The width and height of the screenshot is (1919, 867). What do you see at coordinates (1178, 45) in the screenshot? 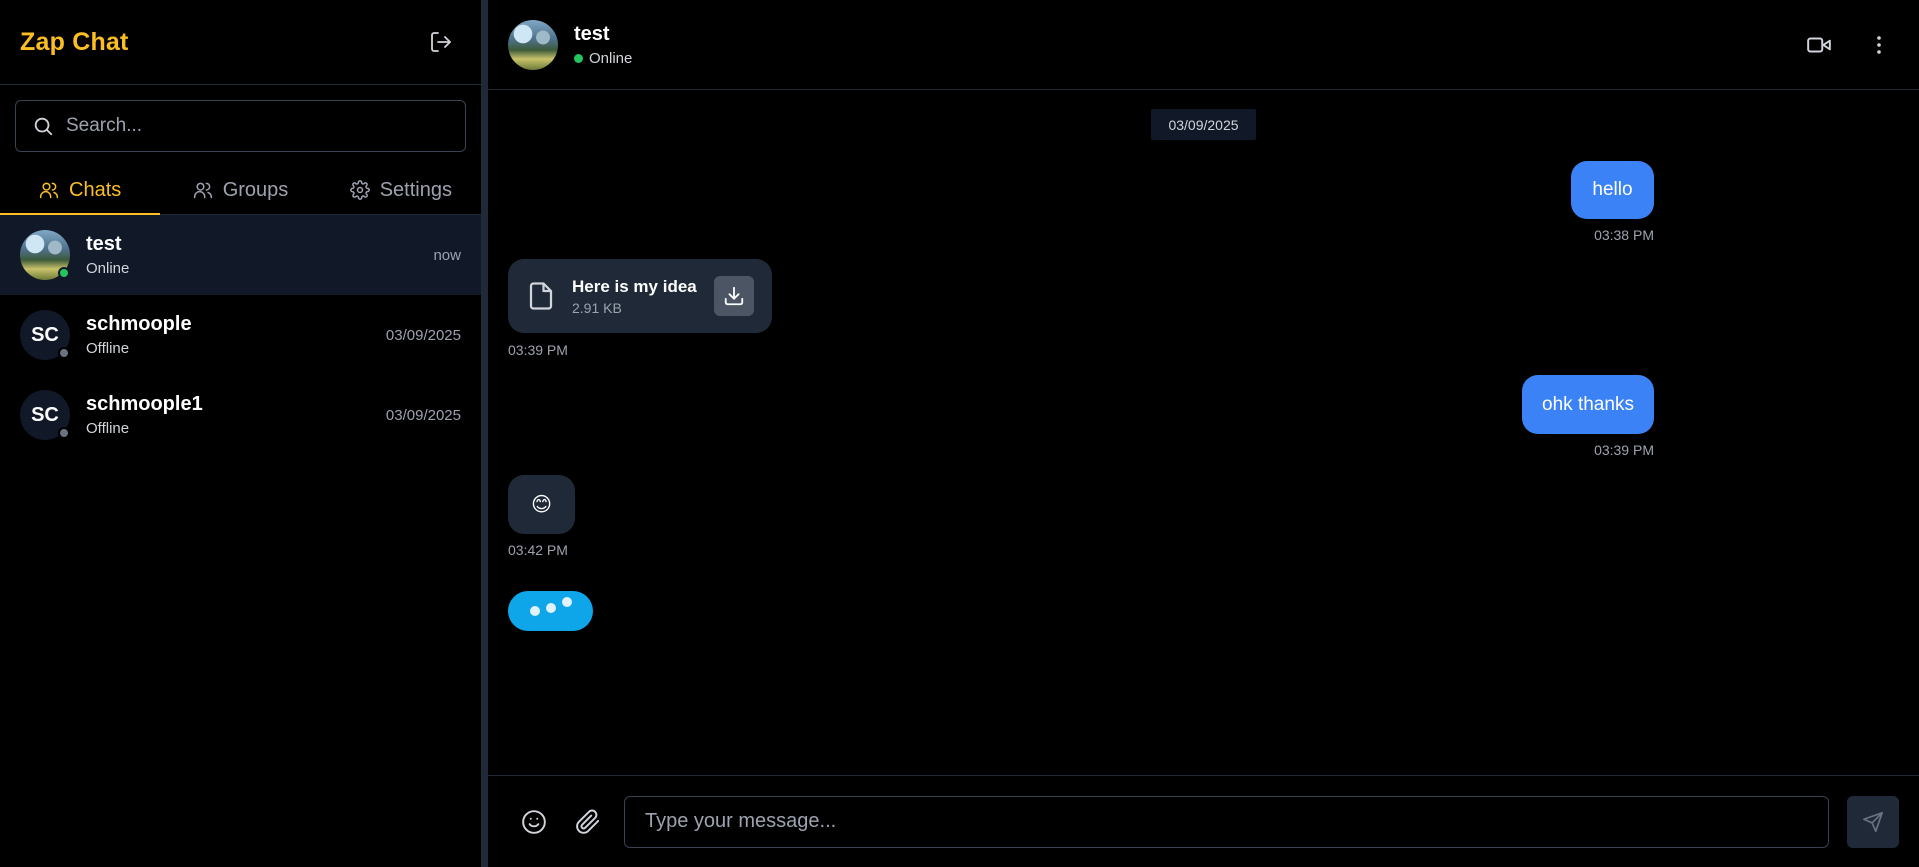
I see `contact-info: test Online` at bounding box center [1178, 45].